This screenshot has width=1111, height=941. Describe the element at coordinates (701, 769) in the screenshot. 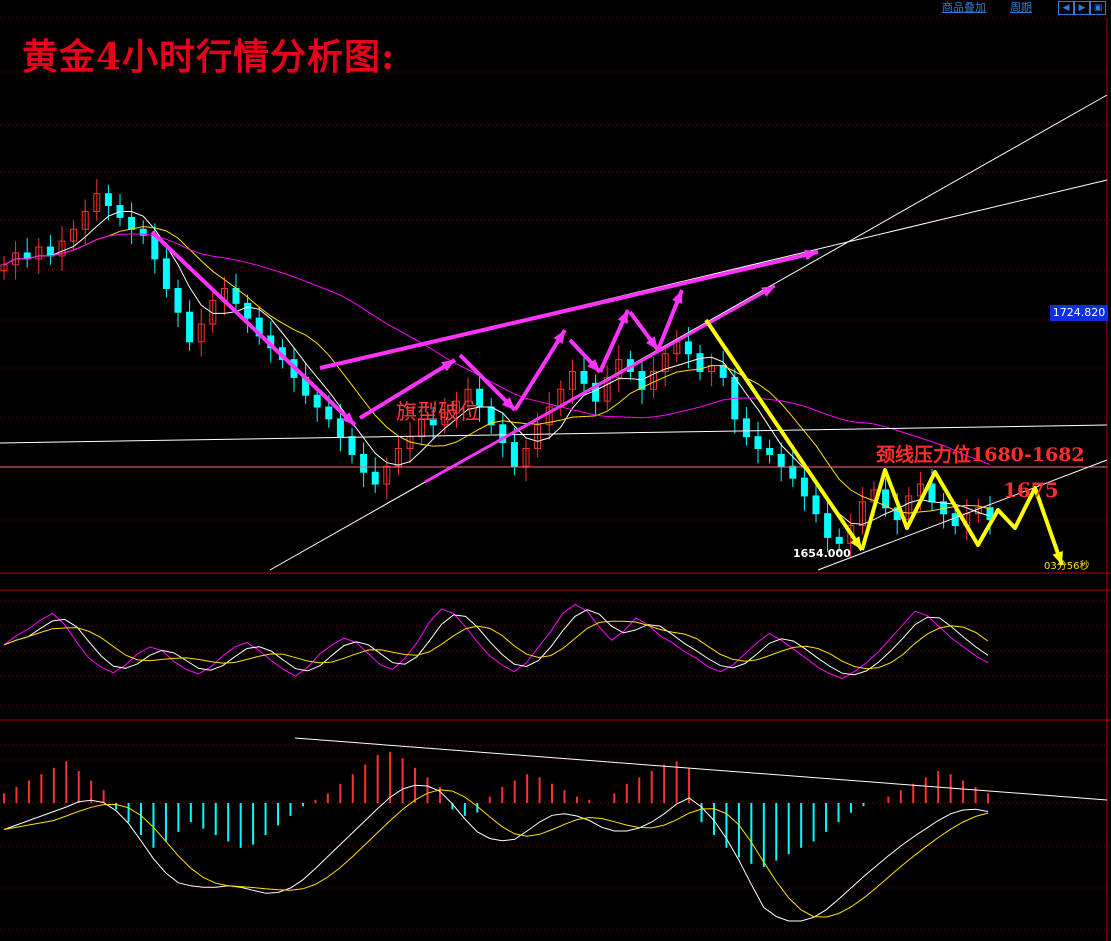

I see `macd-trend-line` at that location.